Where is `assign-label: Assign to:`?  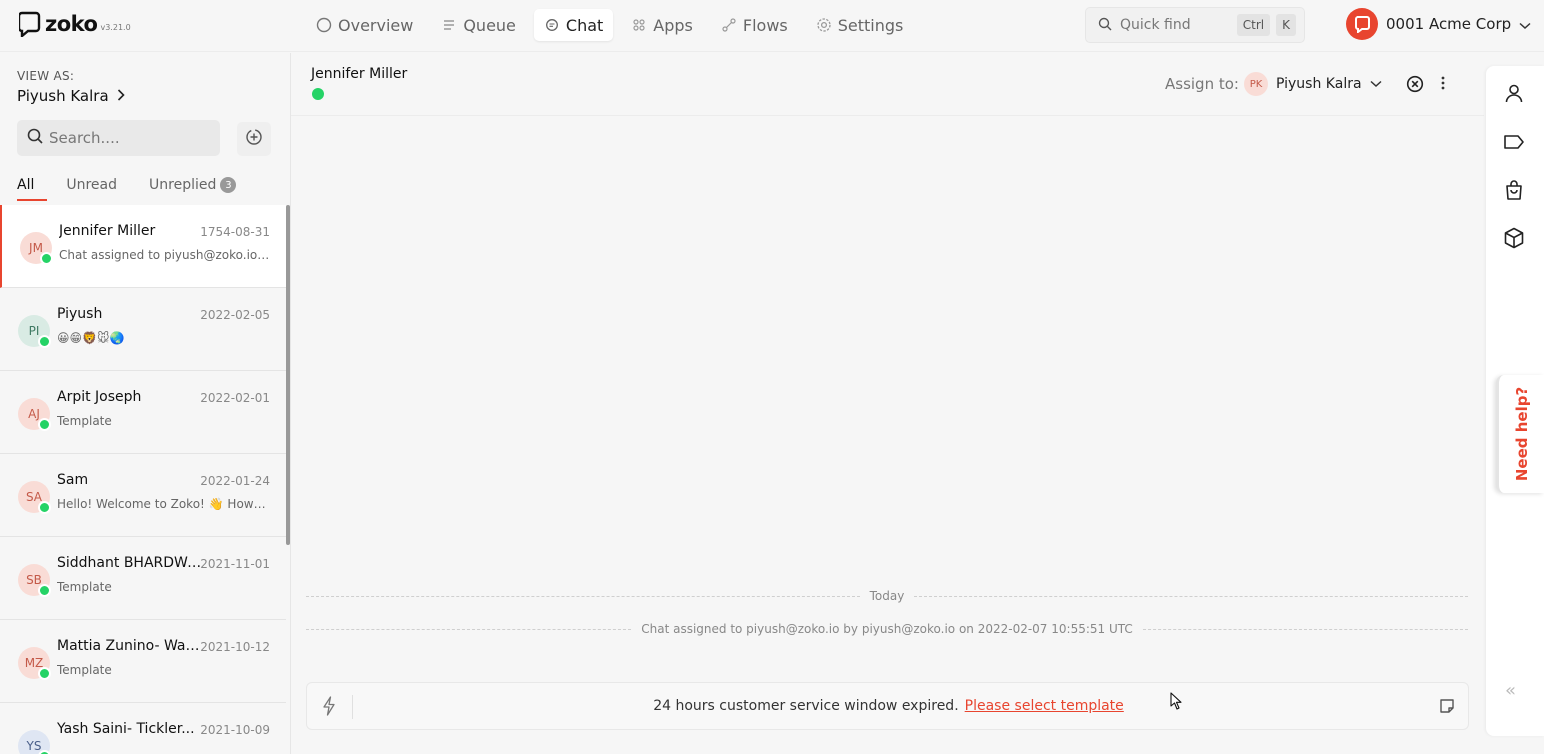 assign-label: Assign to: is located at coordinates (1202, 84).